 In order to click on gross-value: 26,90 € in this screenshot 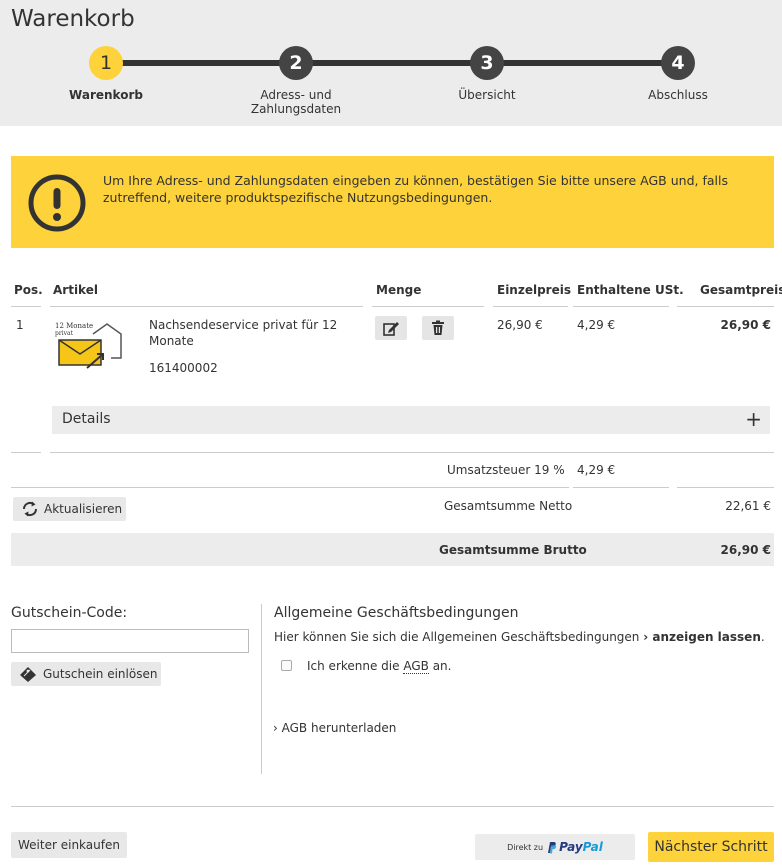, I will do `click(745, 550)`.